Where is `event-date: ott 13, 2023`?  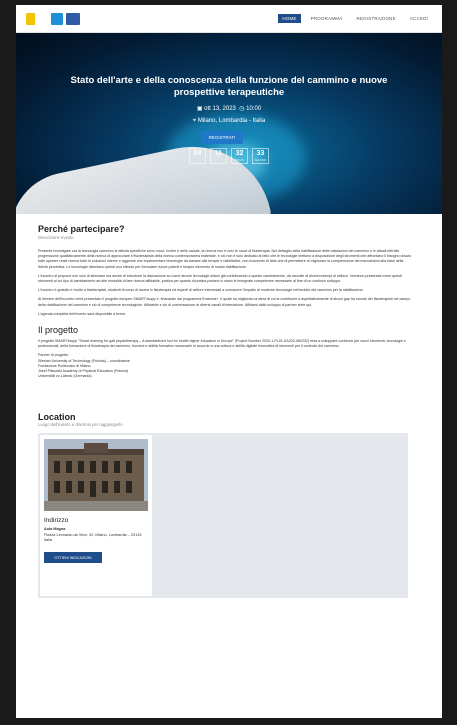
event-date: ott 13, 2023 is located at coordinates (220, 109).